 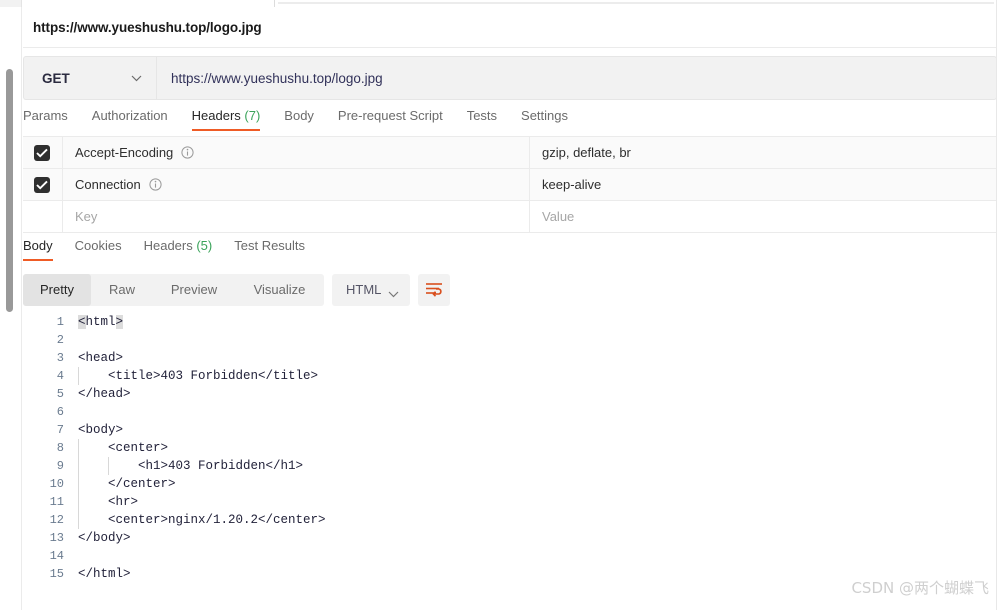 What do you see at coordinates (191, 466) in the screenshot?
I see `code-text: <h1>403 Forbidden</h1>` at bounding box center [191, 466].